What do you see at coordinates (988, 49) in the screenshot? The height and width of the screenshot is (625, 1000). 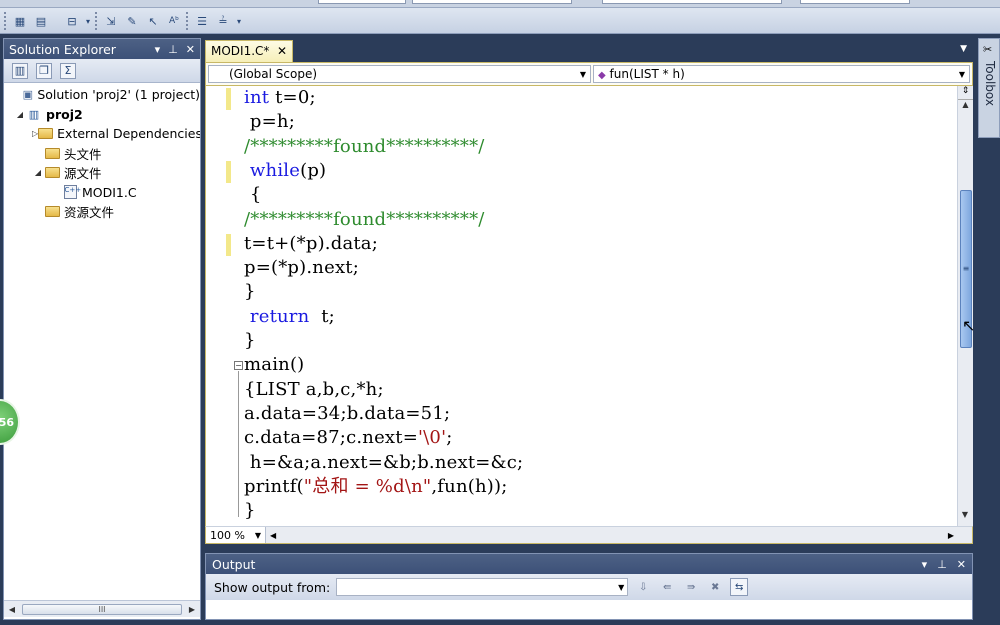 I see `toolbox-icon: ✂` at bounding box center [988, 49].